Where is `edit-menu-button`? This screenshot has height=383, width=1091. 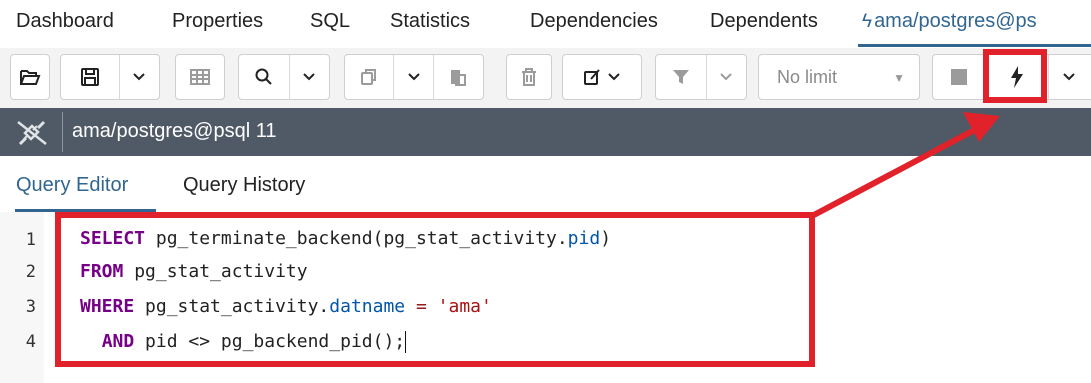
edit-menu-button is located at coordinates (602, 77).